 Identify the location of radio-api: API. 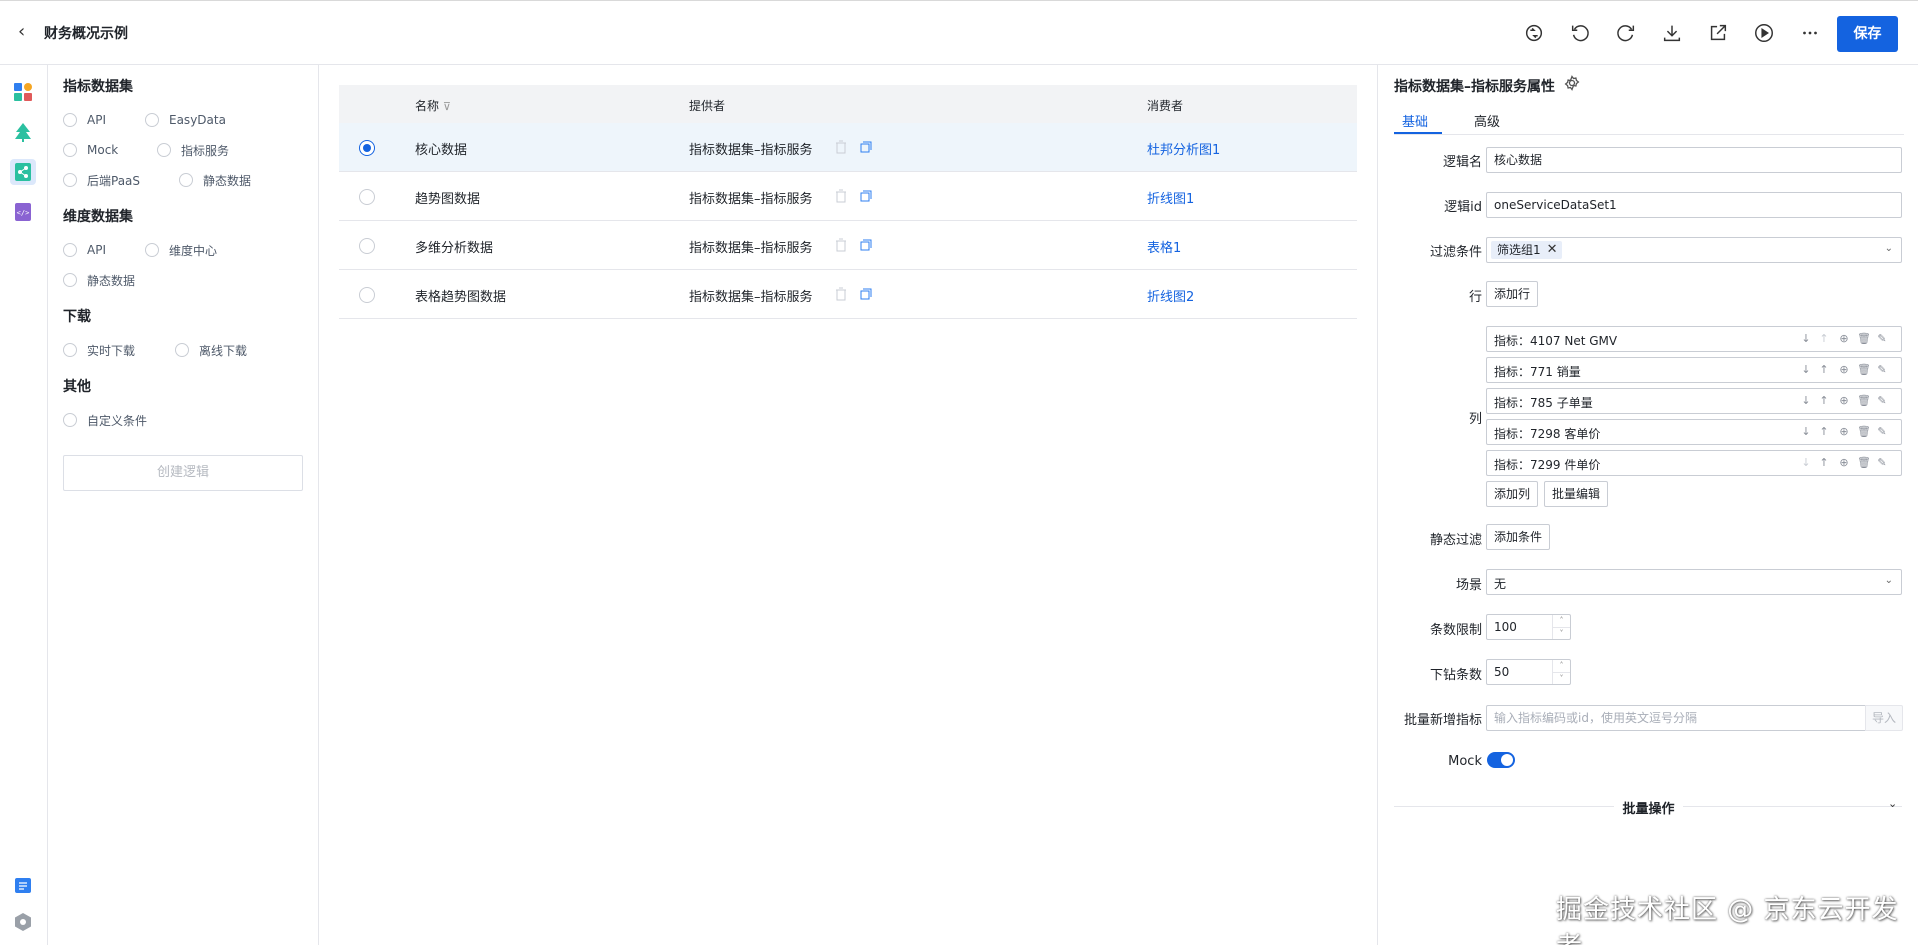
(84, 120).